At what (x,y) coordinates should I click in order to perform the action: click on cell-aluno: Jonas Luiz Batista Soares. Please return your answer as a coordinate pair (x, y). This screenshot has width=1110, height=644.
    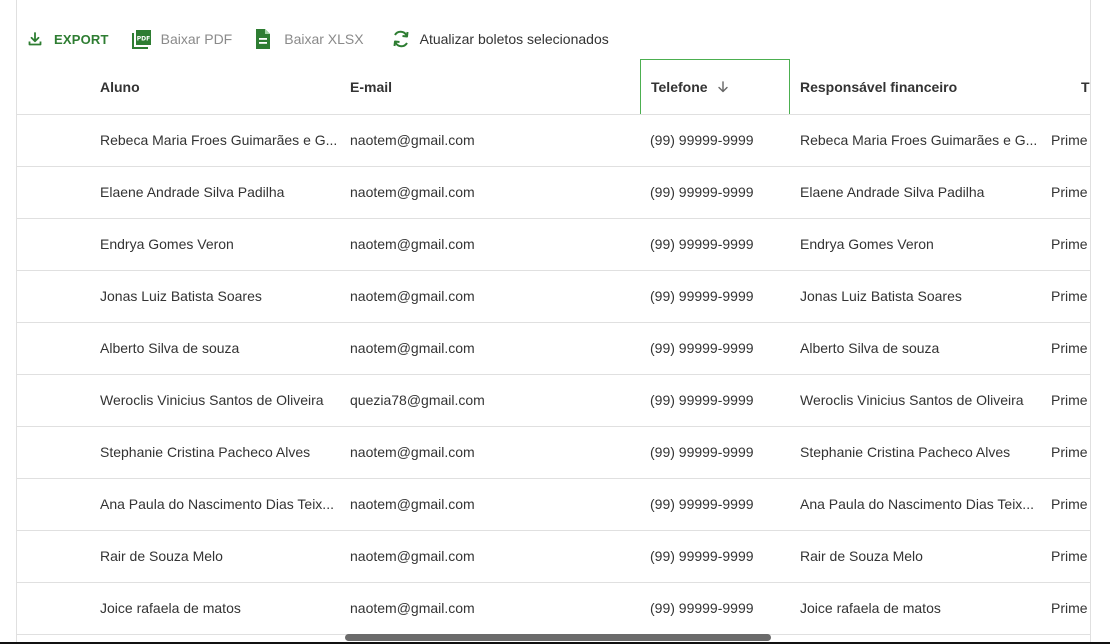
    Looking at the image, I should click on (215, 296).